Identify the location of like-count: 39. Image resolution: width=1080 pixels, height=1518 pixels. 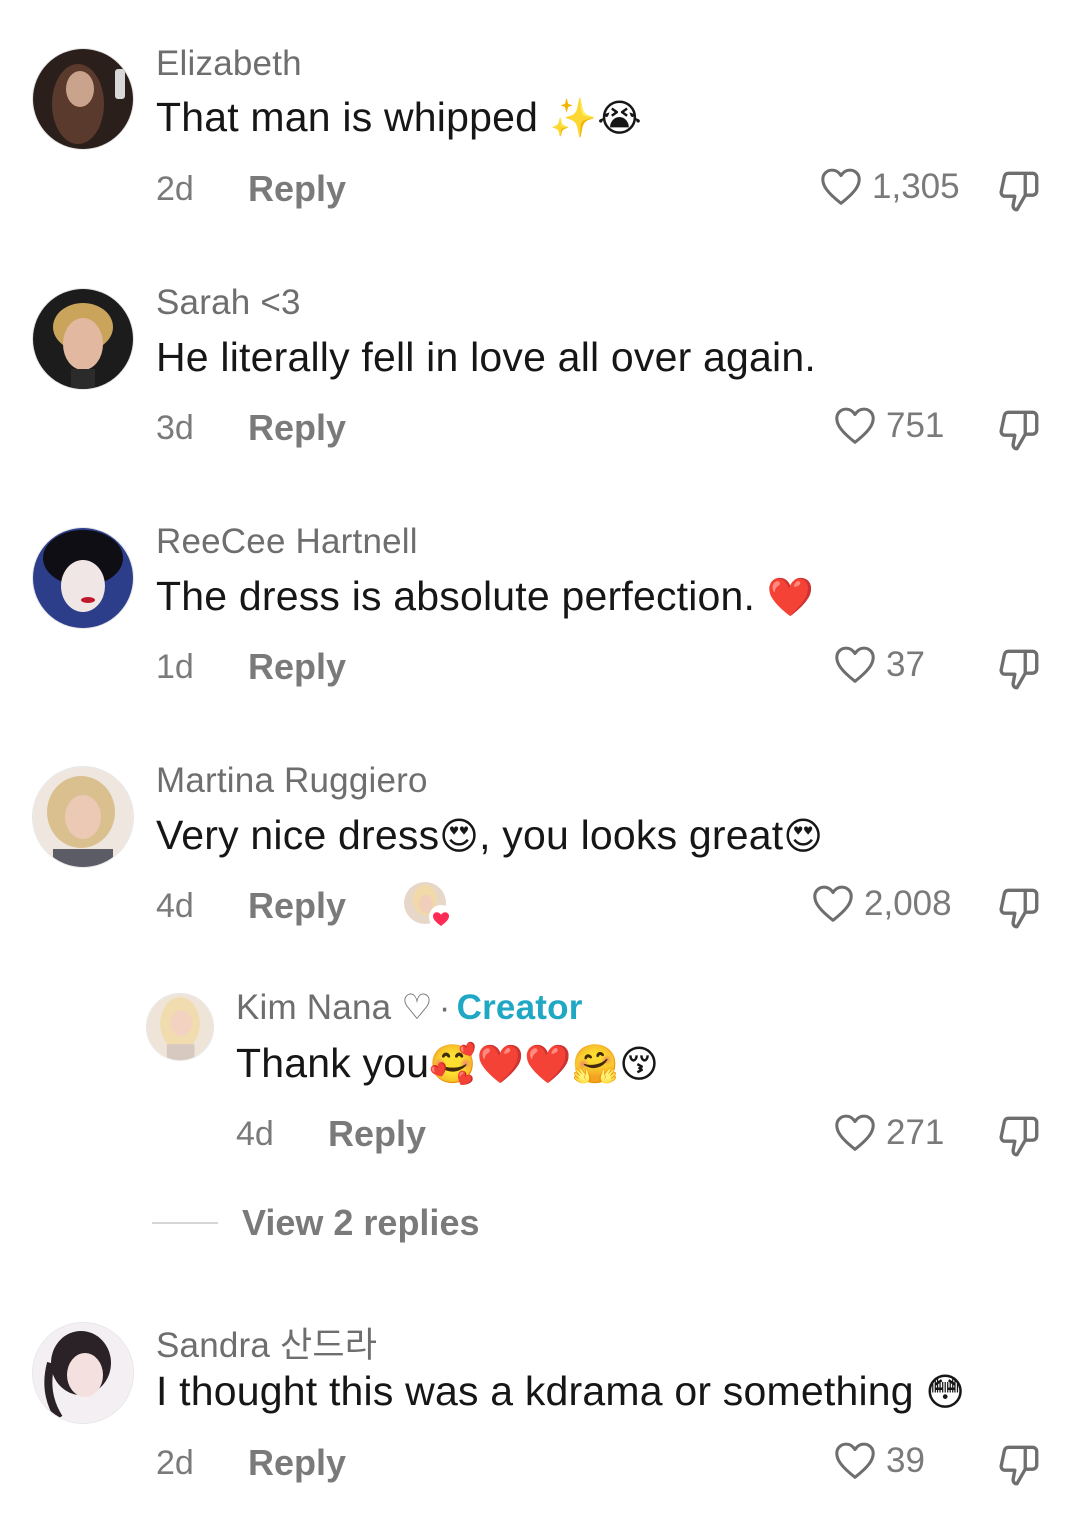
(905, 1460).